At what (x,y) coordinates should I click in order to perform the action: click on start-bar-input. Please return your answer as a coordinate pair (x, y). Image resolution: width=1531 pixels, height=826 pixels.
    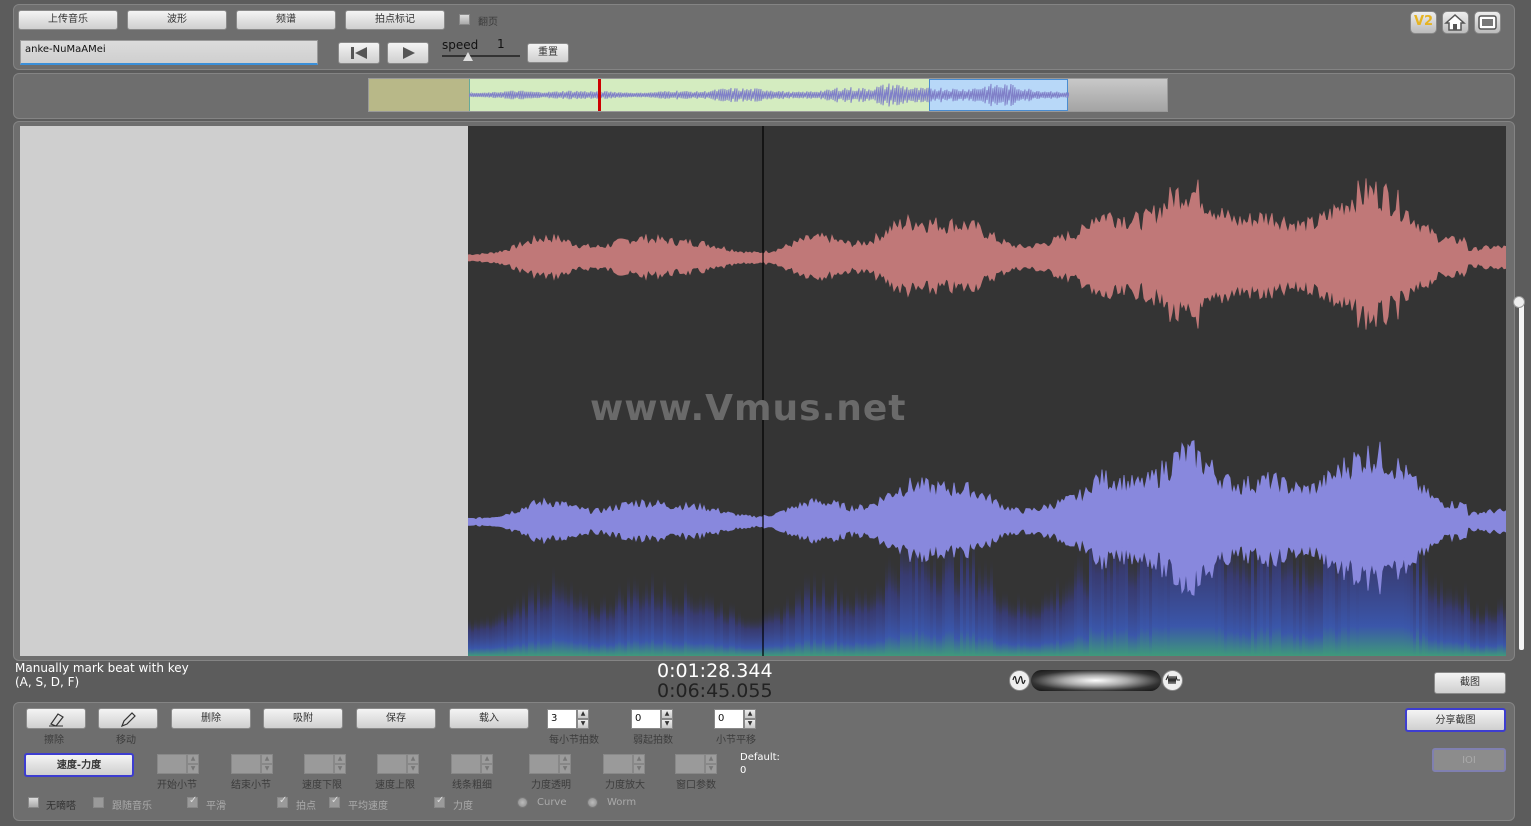
    Looking at the image, I should click on (172, 764).